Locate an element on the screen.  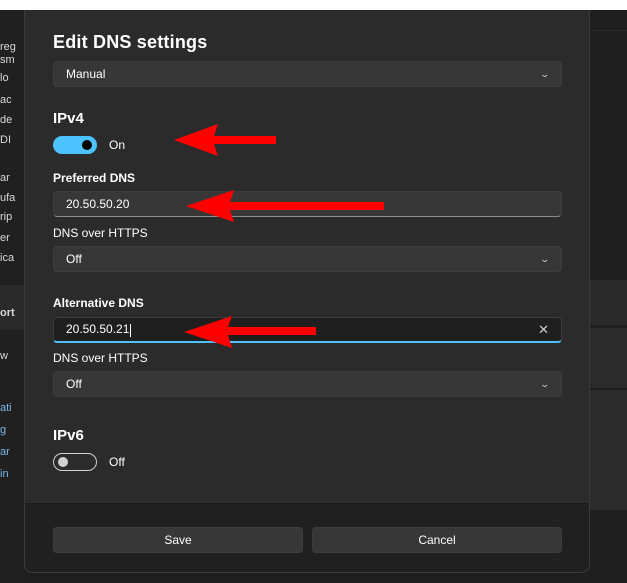
background-text: ort is located at coordinates (7, 313).